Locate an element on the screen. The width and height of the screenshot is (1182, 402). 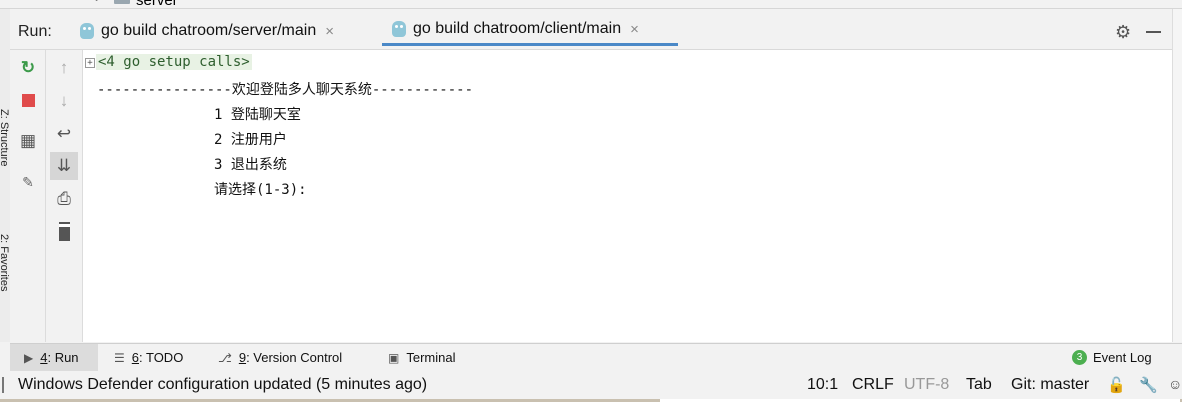
console-line-option-2: 2 注册用户 is located at coordinates (250, 140).